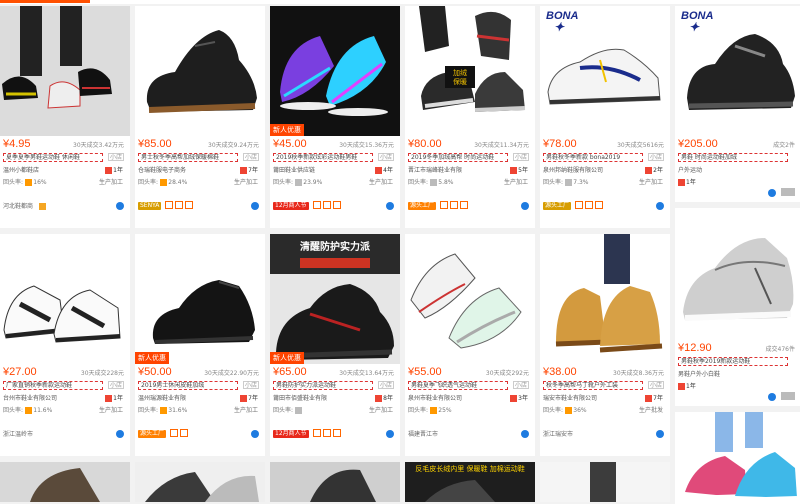 Image resolution: width=800 pixels, height=504 pixels. What do you see at coordinates (188, 157) in the screenshot?
I see `product-title: 男士秋冬季高帮加绒保暖棉鞋` at bounding box center [188, 157].